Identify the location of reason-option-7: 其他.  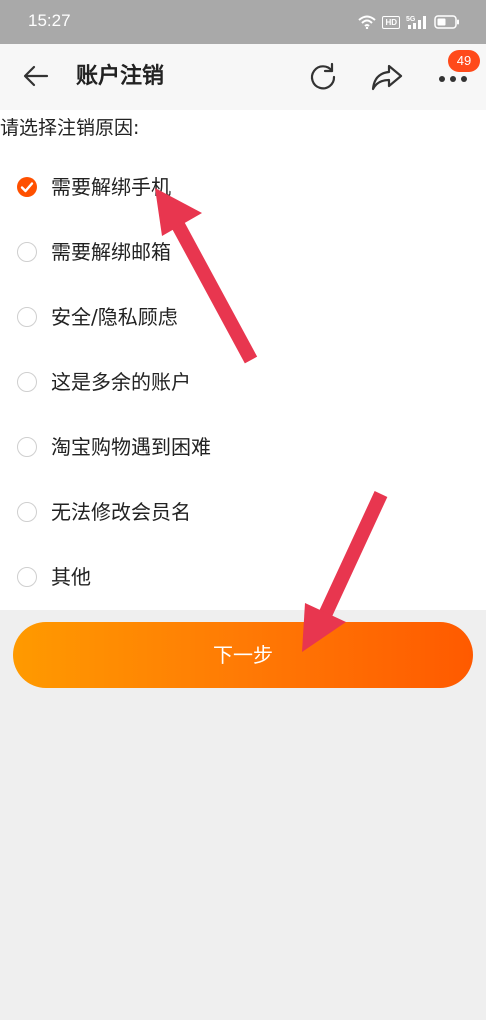
(243, 578).